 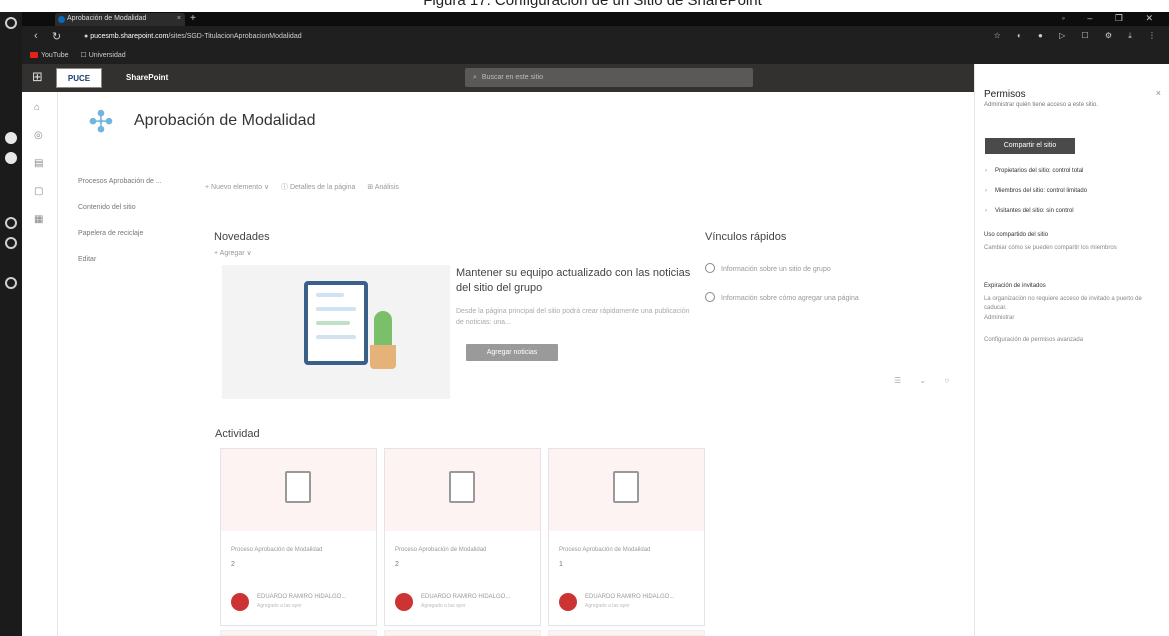 I want to click on copilot-icon, so click(x=11, y=138).